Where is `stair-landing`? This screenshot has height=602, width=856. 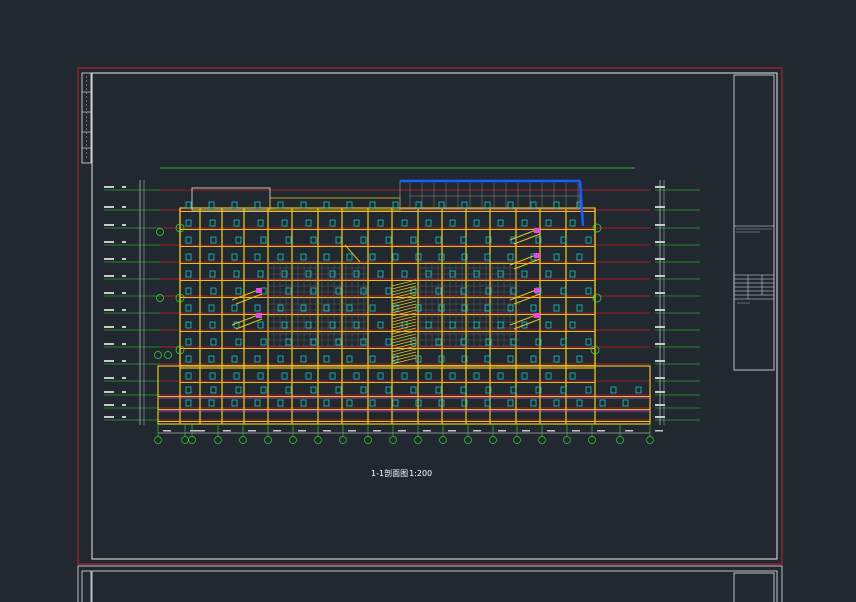
stair-landing is located at coordinates (537, 290).